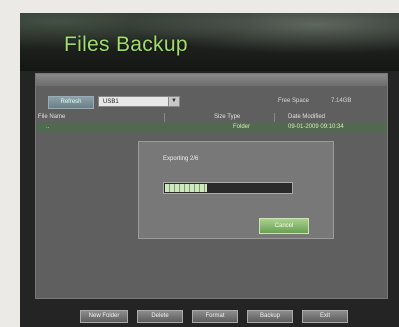  What do you see at coordinates (306, 117) in the screenshot?
I see `column-header-date-modified: Date Modified` at bounding box center [306, 117].